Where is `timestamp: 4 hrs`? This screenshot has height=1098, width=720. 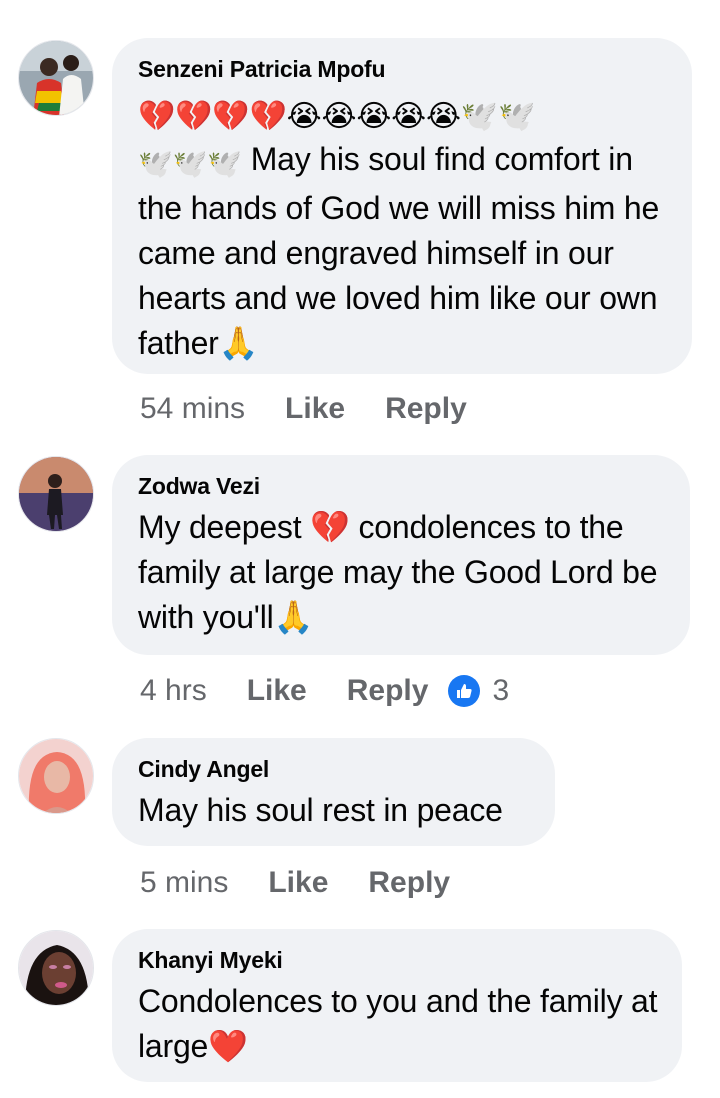
timestamp: 4 hrs is located at coordinates (173, 691).